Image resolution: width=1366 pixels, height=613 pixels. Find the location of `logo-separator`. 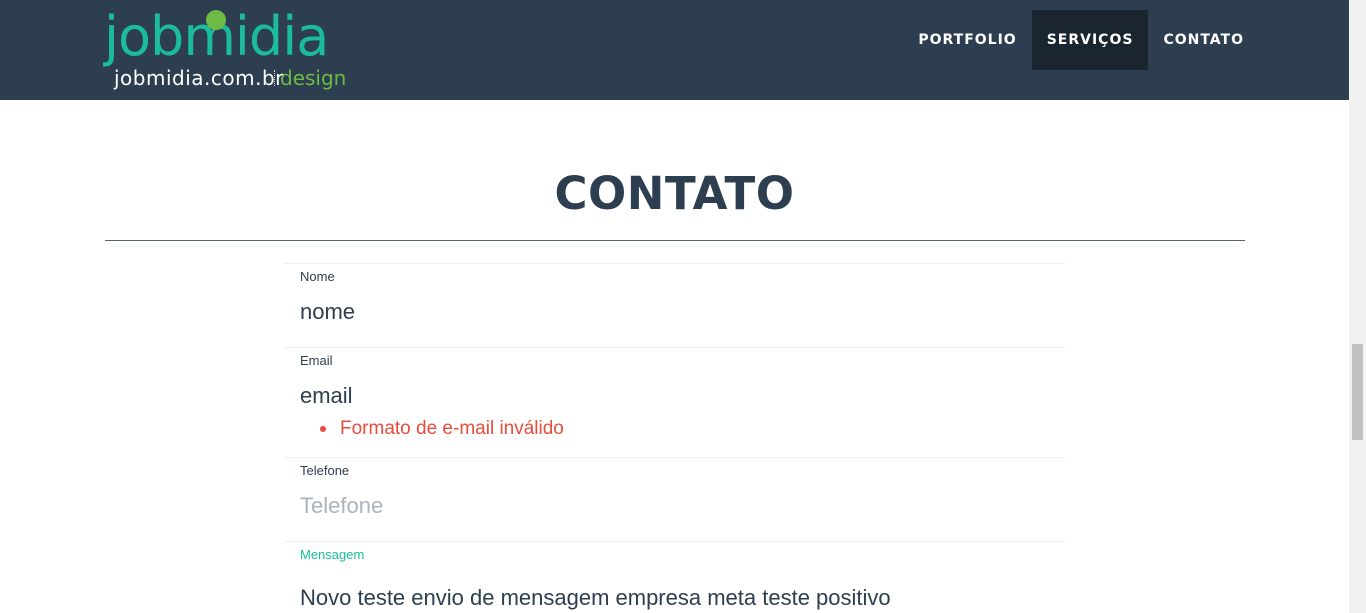

logo-separator is located at coordinates (274, 78).